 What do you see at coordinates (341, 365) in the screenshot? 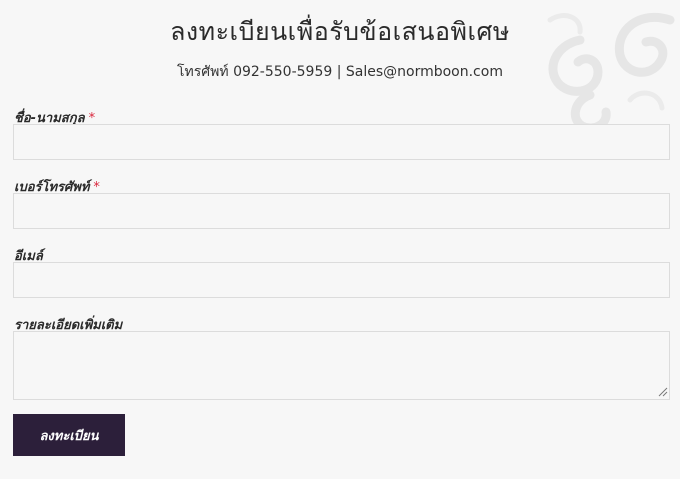
I see `details-textarea` at bounding box center [341, 365].